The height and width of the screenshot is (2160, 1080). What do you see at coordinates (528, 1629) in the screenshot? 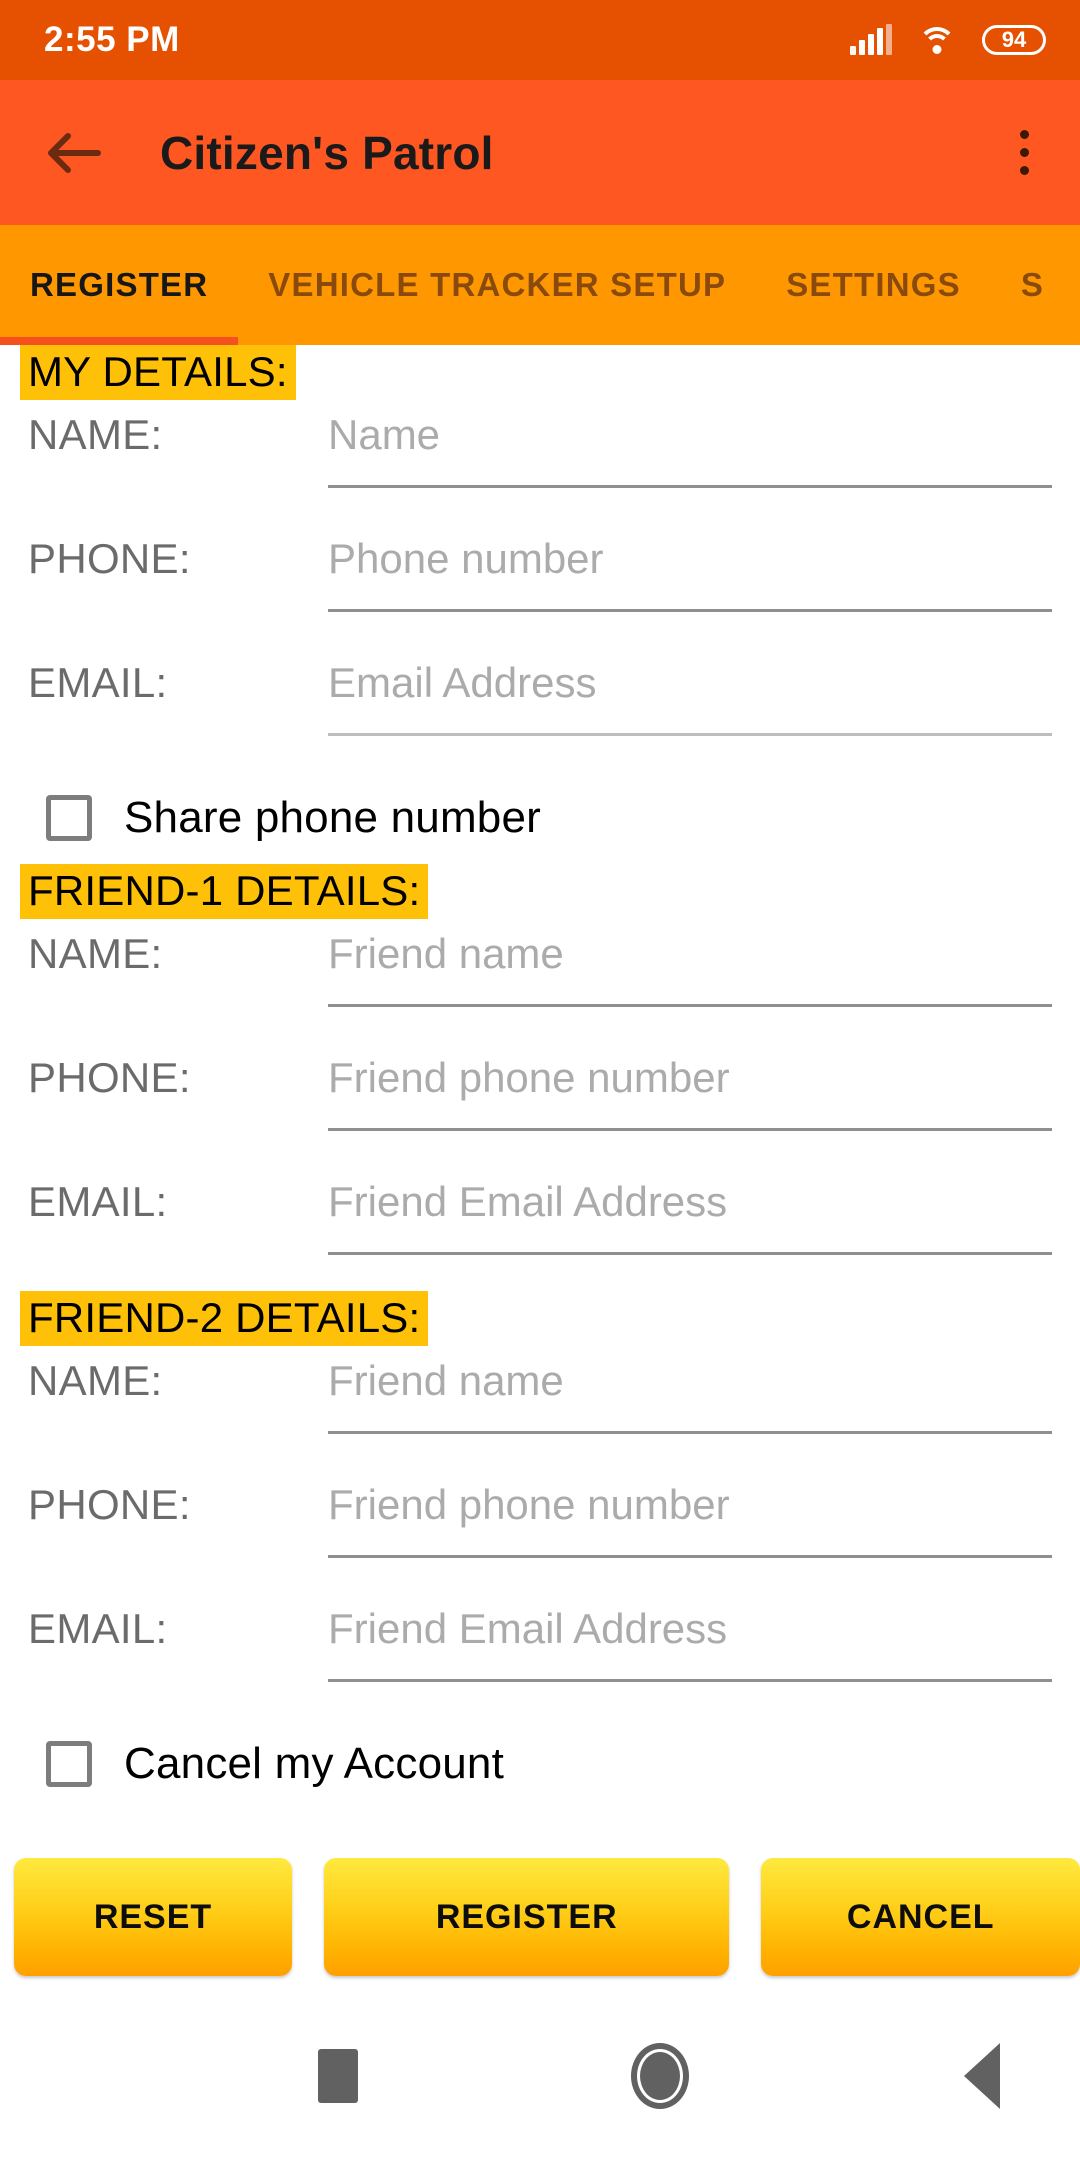
I see `friend2-email-placeholder: Friend Email Address` at bounding box center [528, 1629].